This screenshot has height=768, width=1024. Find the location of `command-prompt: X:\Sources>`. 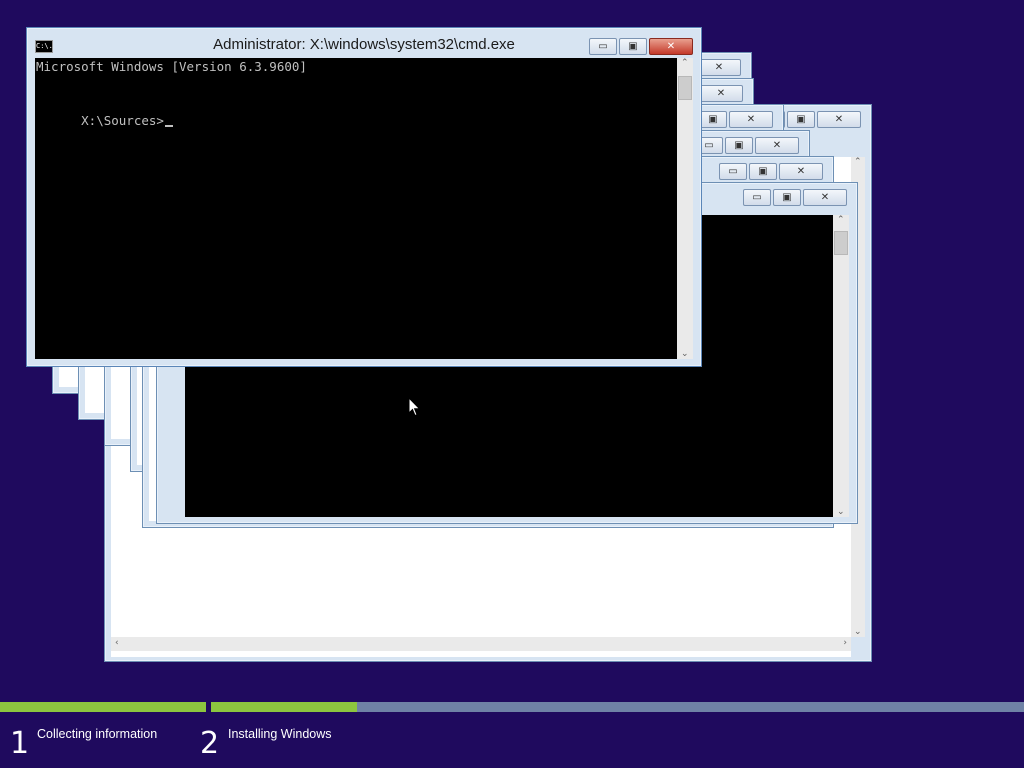

command-prompt: X:\Sources> is located at coordinates (104, 121).